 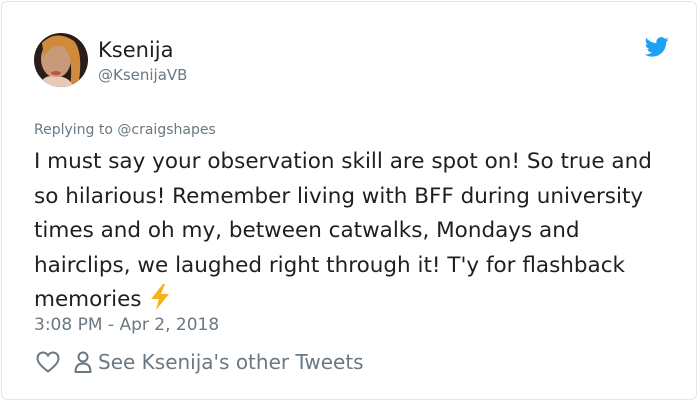 What do you see at coordinates (61, 60) in the screenshot?
I see `avatar` at bounding box center [61, 60].